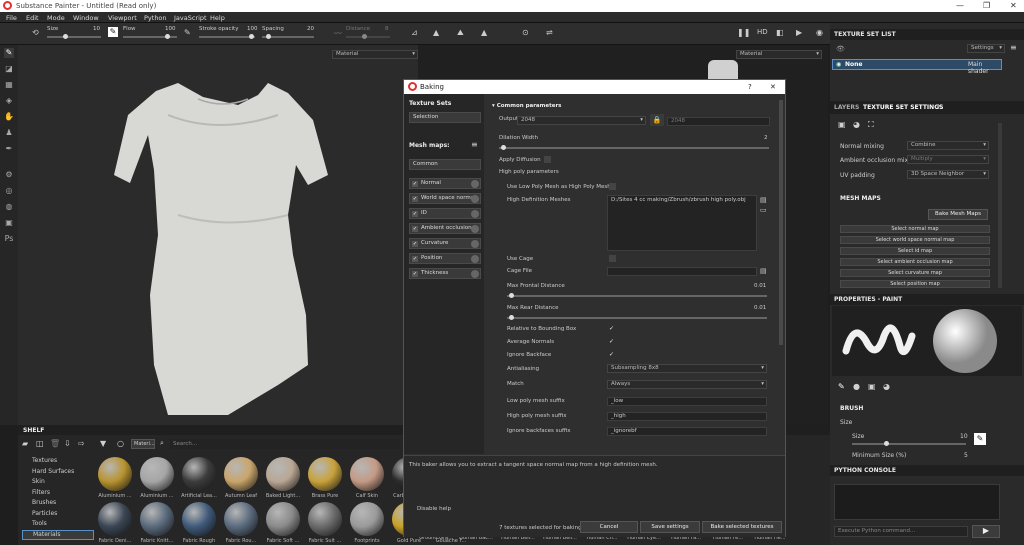 This screenshot has width=1024, height=545. Describe the element at coordinates (445, 164) in the screenshot. I see `common-item: Common` at that location.